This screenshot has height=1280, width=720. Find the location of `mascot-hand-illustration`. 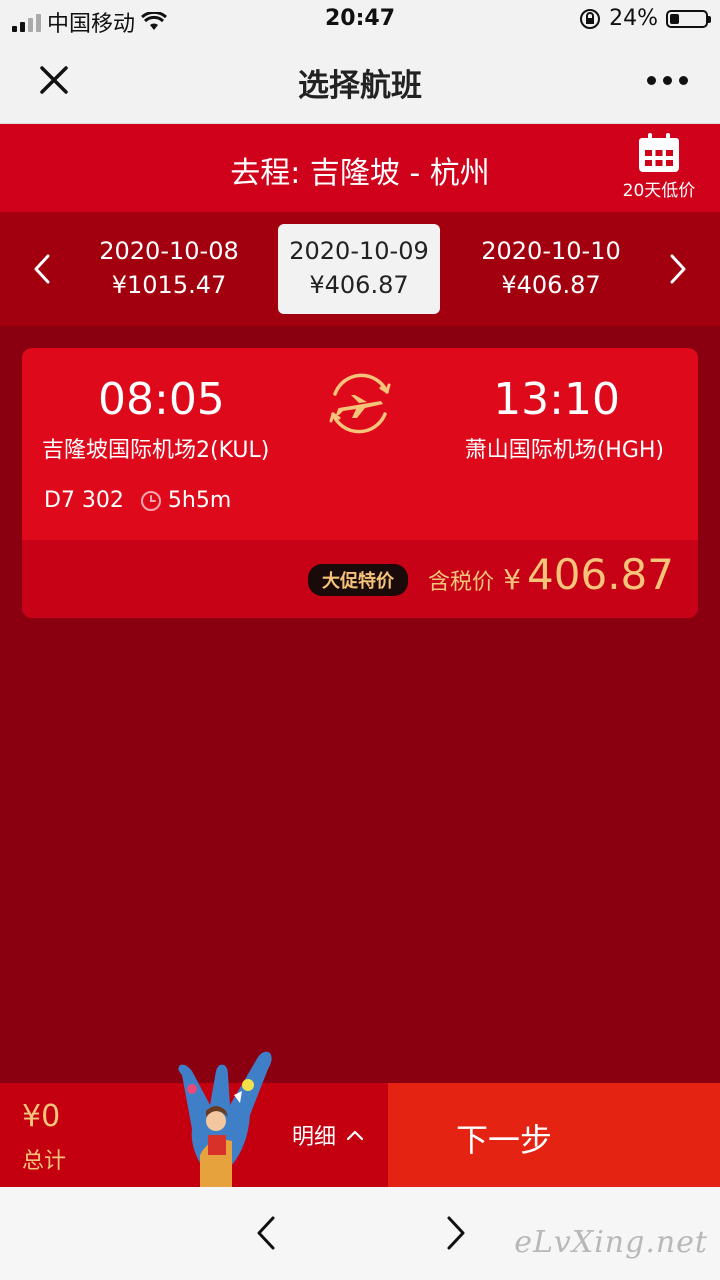

mascot-hand-illustration is located at coordinates (225, 1119).